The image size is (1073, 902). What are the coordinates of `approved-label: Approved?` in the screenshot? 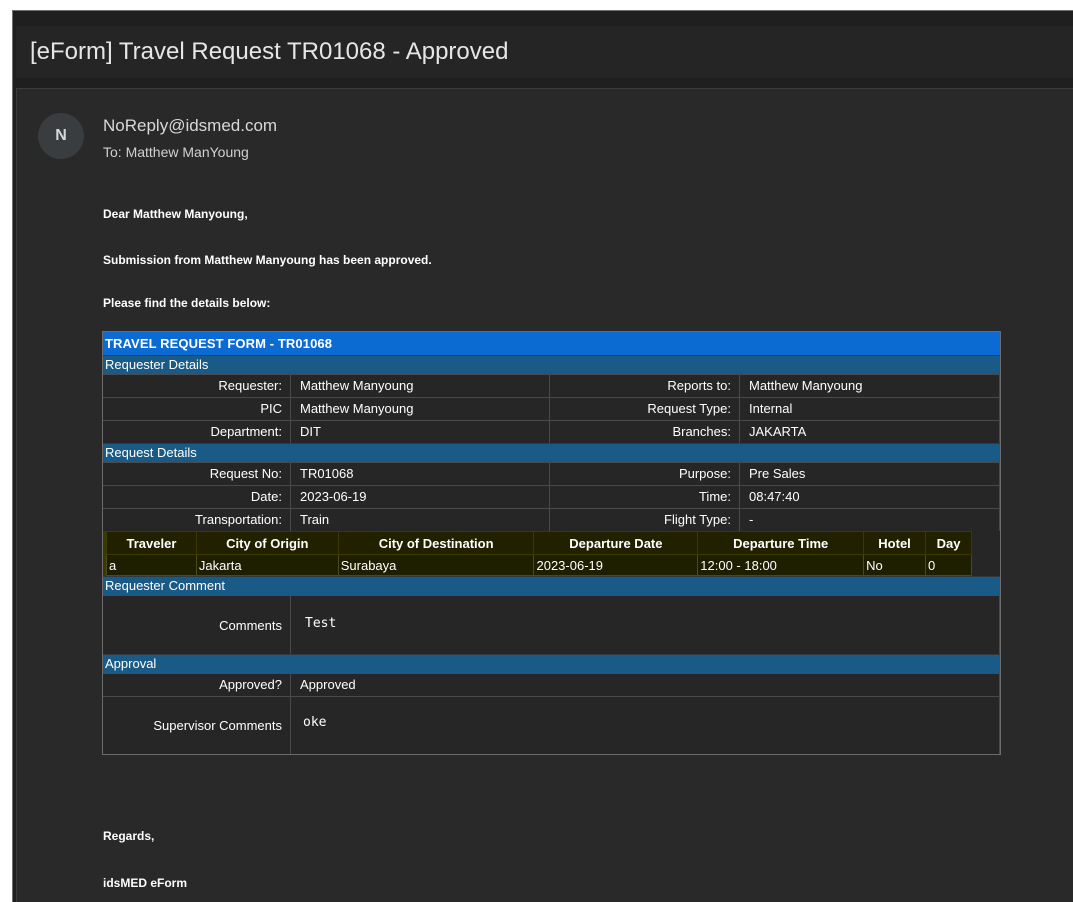 It's located at (197, 685).